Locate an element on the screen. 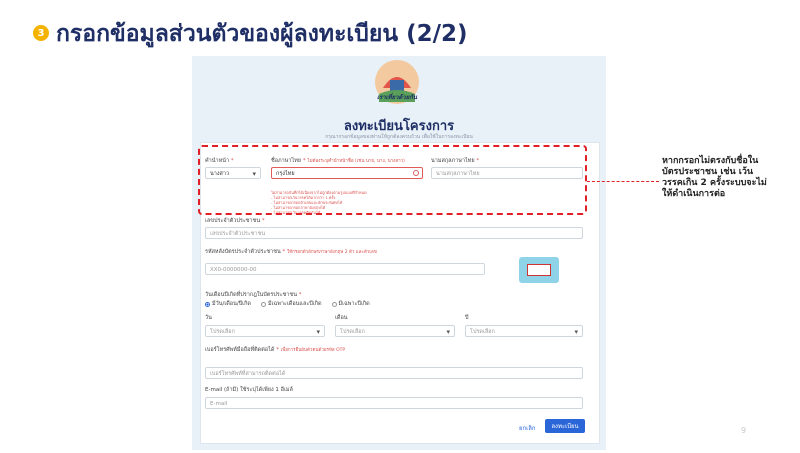 Image resolution: width=800 pixels, height=453 pixels. page-number: 9 is located at coordinates (744, 430).